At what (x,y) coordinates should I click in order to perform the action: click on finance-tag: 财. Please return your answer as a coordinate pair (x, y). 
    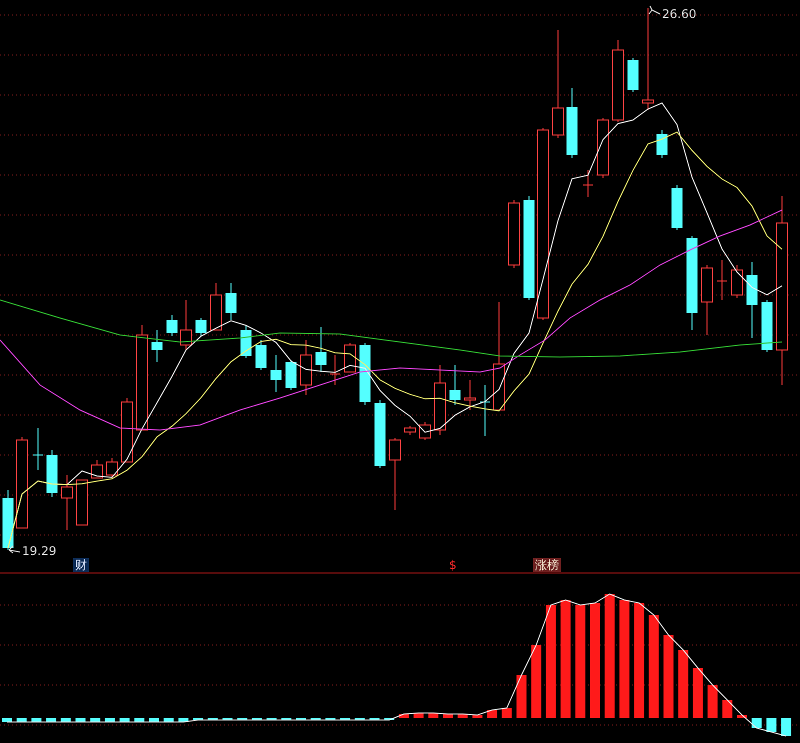
    Looking at the image, I should click on (81, 565).